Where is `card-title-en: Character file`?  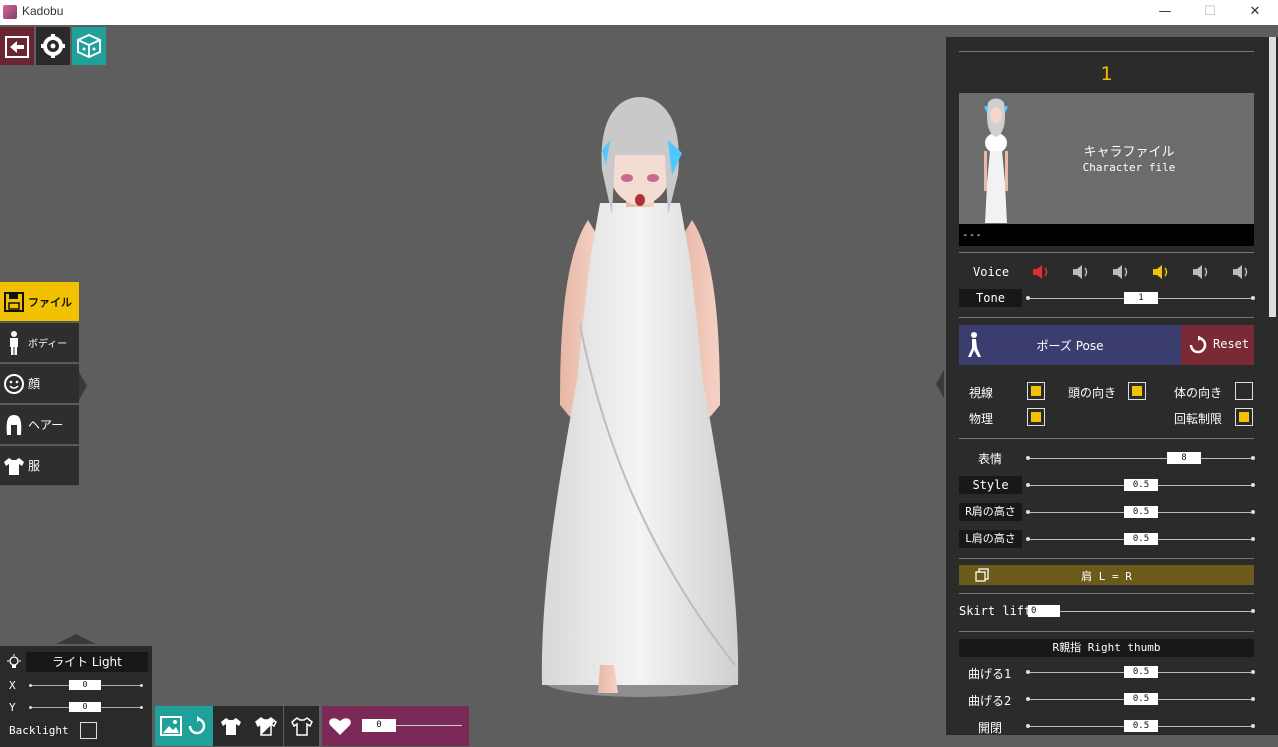 card-title-en: Character file is located at coordinates (1129, 167).